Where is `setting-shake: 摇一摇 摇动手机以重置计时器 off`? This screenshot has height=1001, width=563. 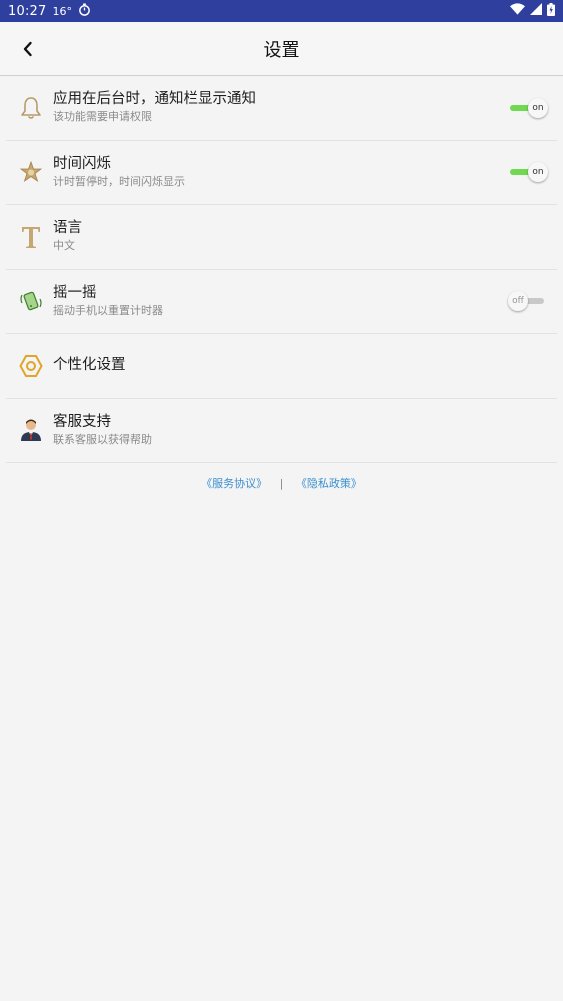 setting-shake: 摇一摇 摇动手机以重置计时器 off is located at coordinates (281, 302).